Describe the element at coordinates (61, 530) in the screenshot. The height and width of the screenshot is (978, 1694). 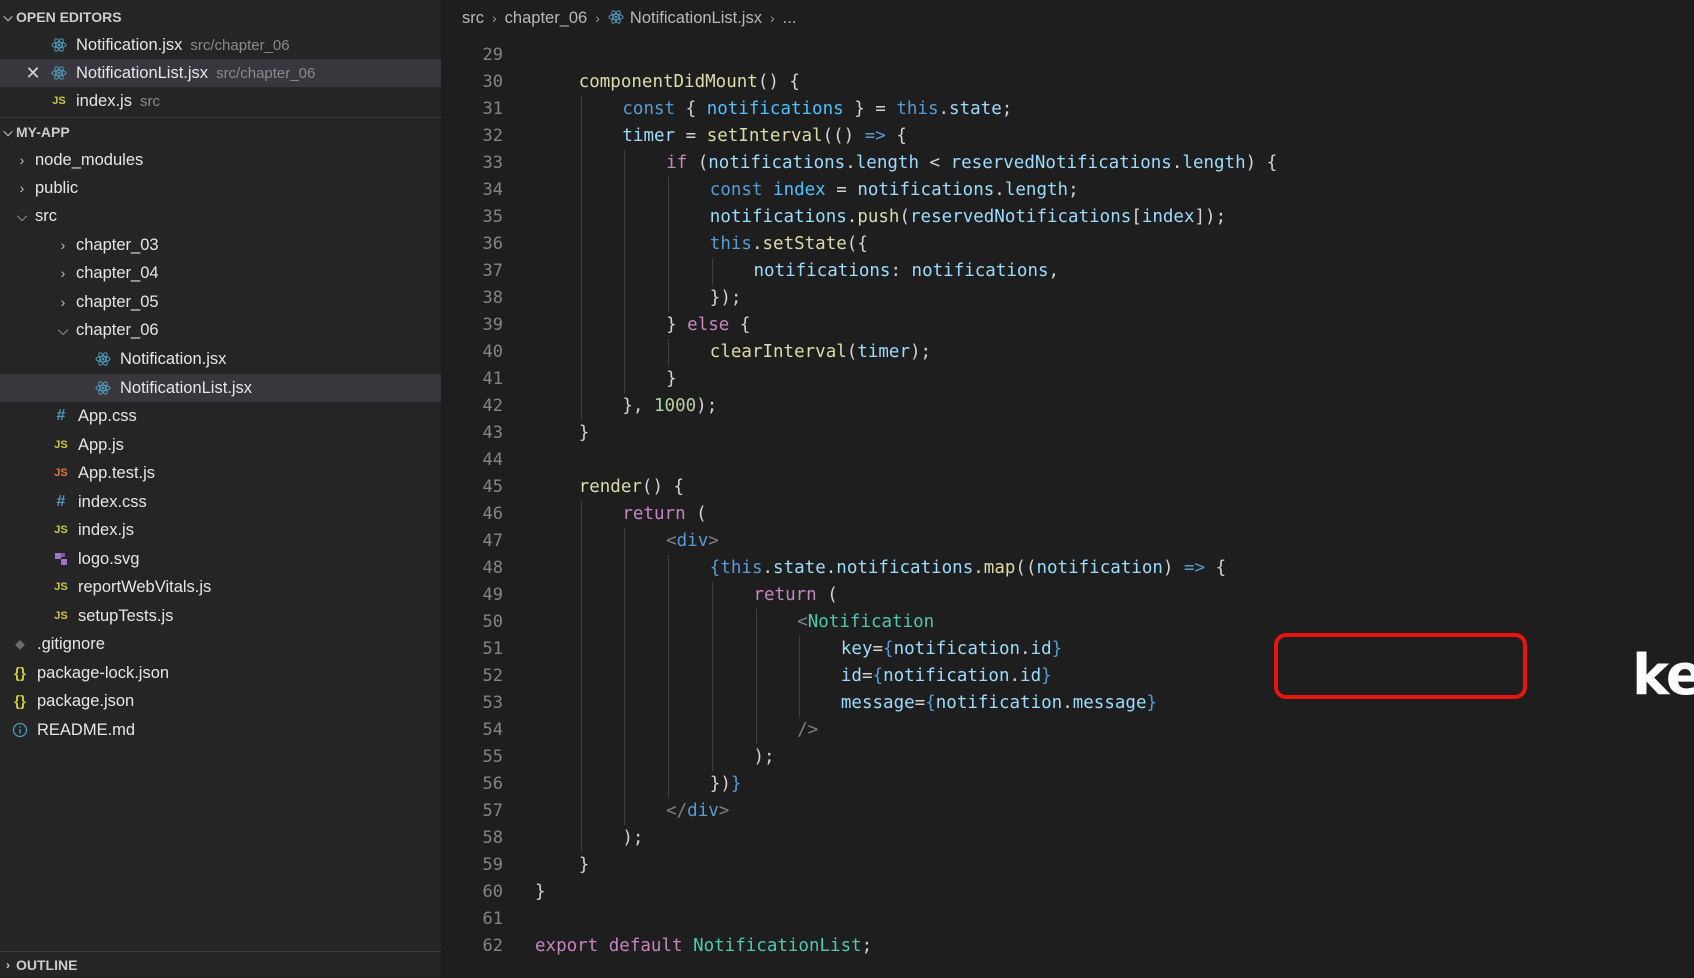
I see `js-icon: JS` at that location.